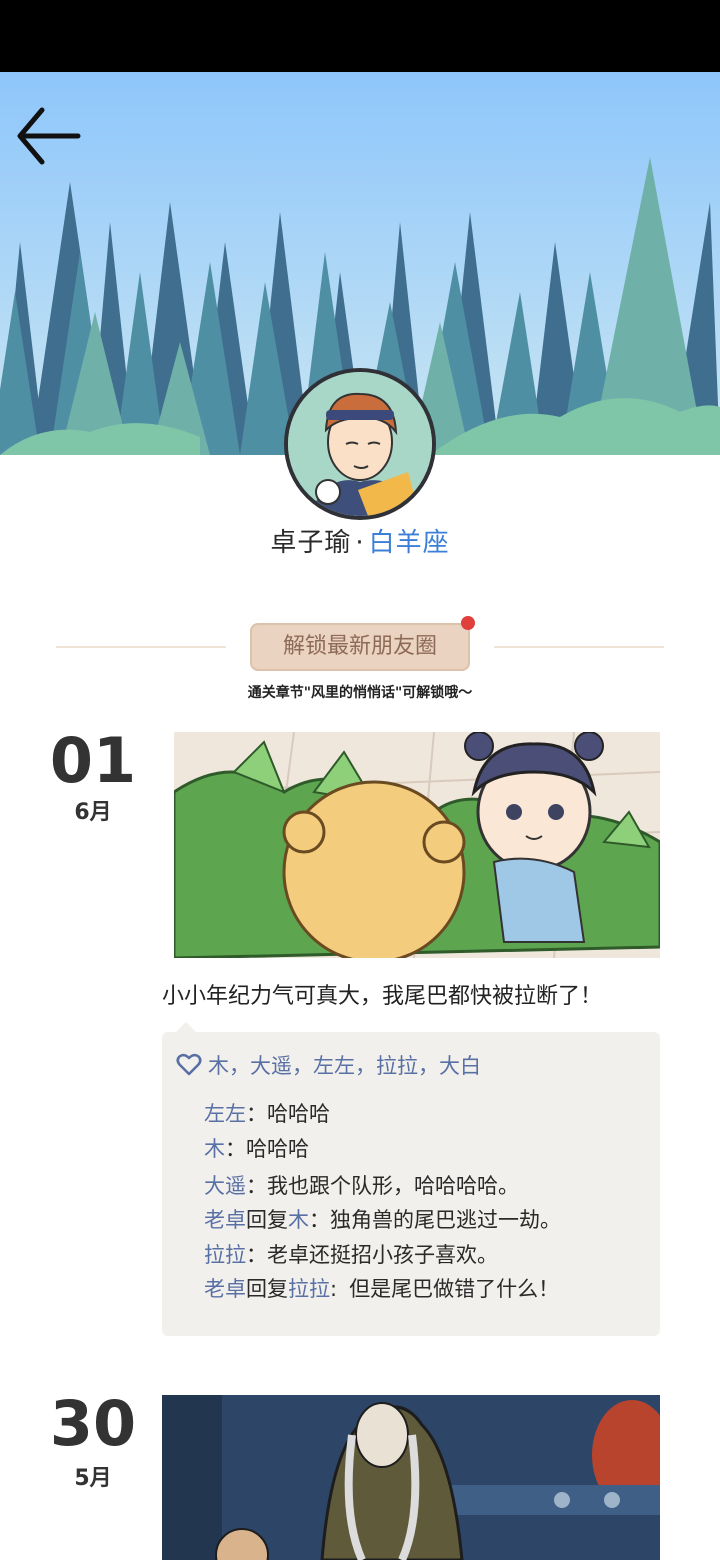 This screenshot has height=1560, width=720. I want to click on comment-text: 老卓还挺招小孩子喜欢。, so click(382, 1255).